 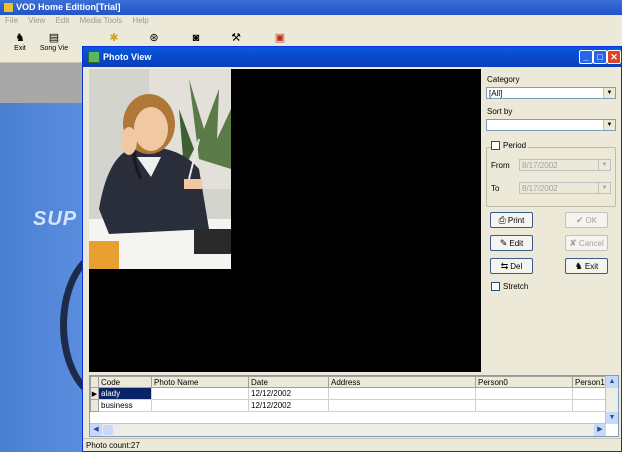 What do you see at coordinates (551, 125) in the screenshot?
I see `sortby-select: ▼` at bounding box center [551, 125].